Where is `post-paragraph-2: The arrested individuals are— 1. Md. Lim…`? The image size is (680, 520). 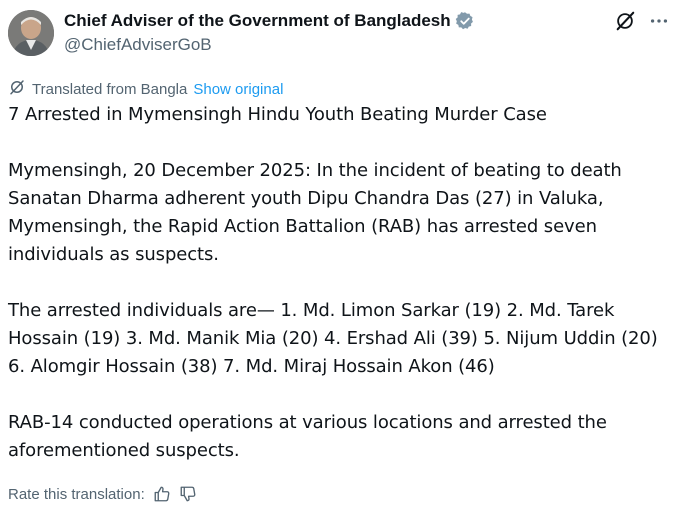 post-paragraph-2: The arrested individuals are— 1. Md. Lim… is located at coordinates (333, 338).